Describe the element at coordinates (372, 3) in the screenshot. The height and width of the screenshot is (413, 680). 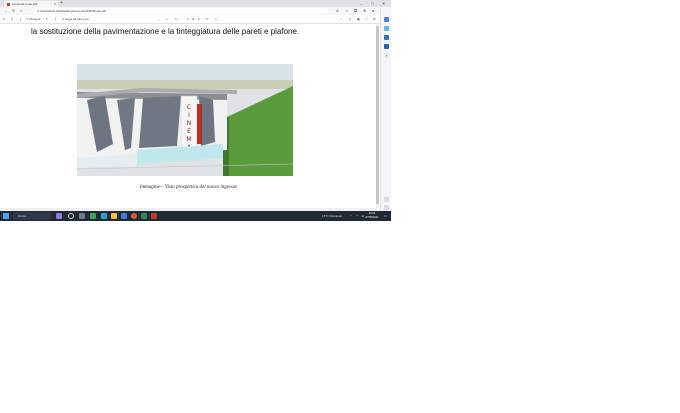
I see `maximize-button: □` at that location.